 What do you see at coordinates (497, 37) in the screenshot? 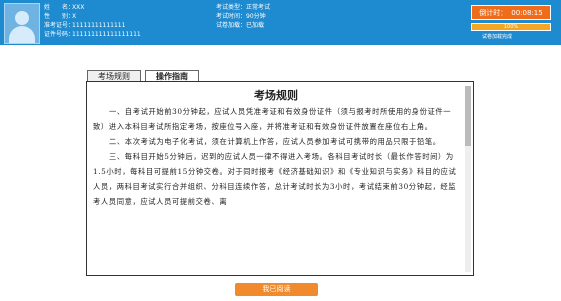
I see `progress-caption: 试卷加载完成` at bounding box center [497, 37].